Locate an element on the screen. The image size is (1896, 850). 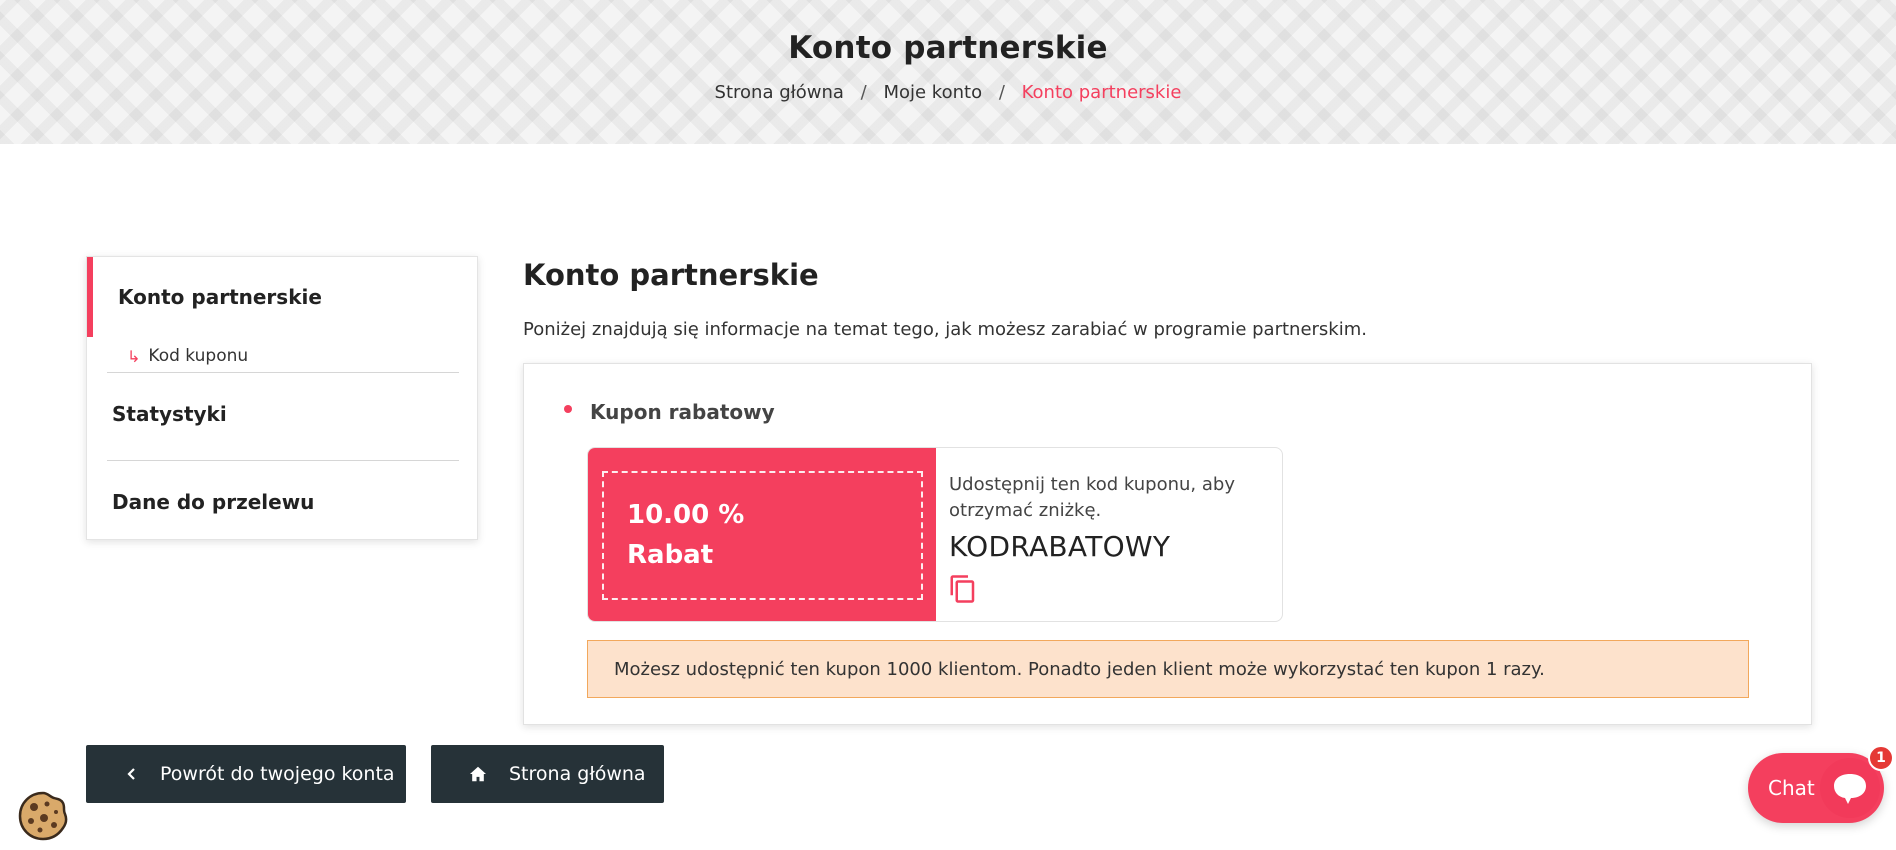
sidebar-item-statistics: Statystyki is located at coordinates (169, 414).